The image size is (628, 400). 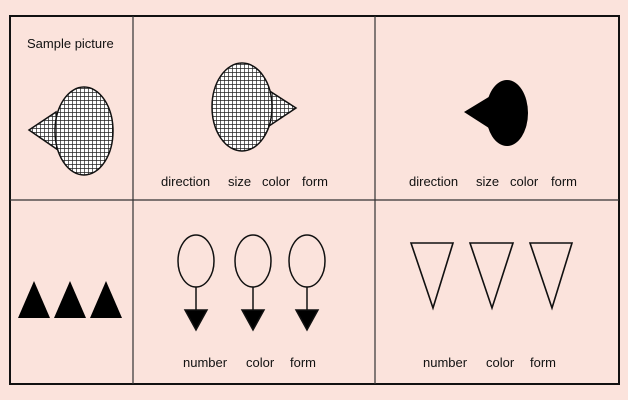 I want to click on outline-triangles, so click(x=491, y=276).